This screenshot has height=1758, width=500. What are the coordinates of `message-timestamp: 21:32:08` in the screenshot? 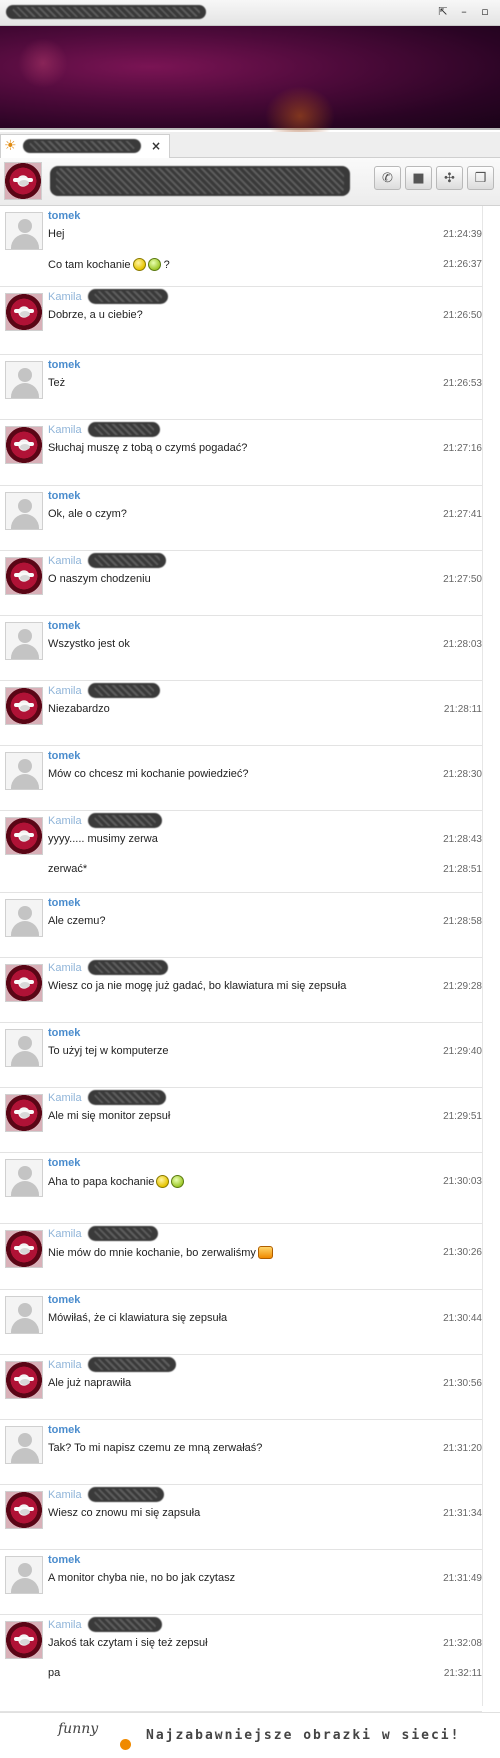 It's located at (462, 1643).